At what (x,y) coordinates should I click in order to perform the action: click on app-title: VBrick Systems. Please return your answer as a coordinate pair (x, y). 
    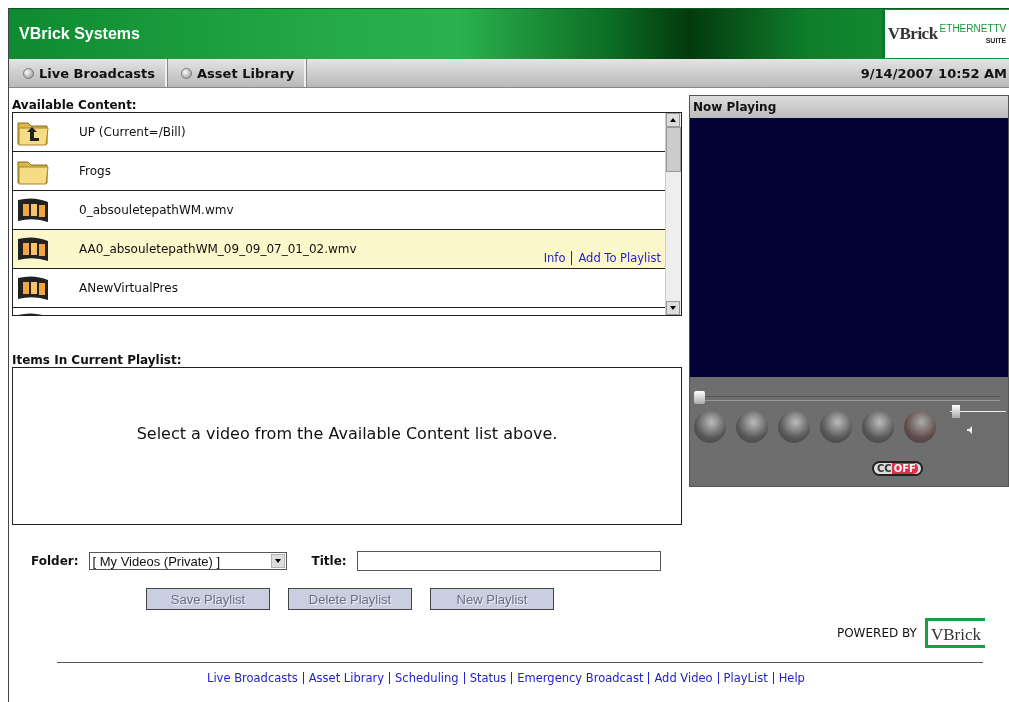
    Looking at the image, I should click on (79, 34).